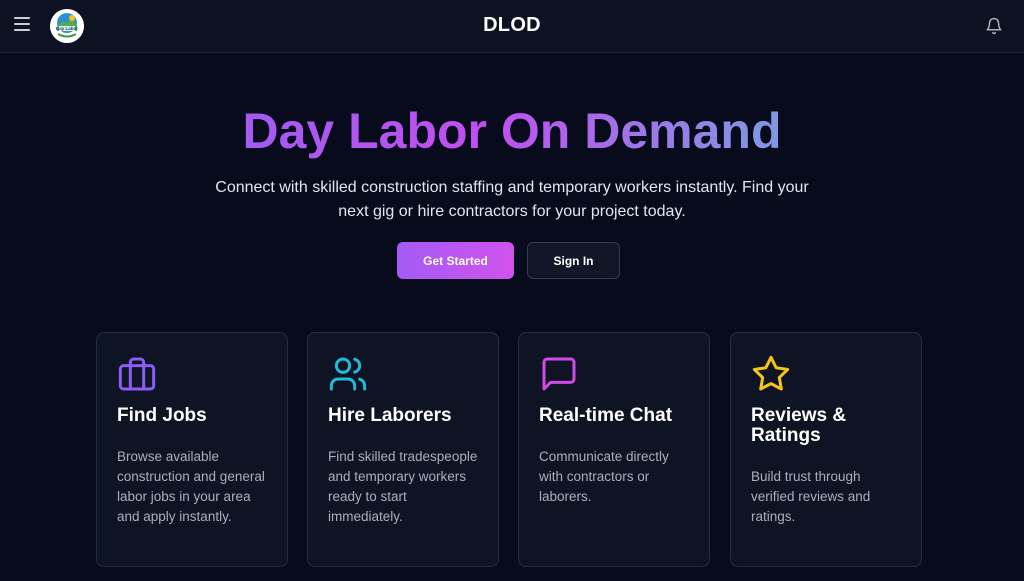  Describe the element at coordinates (606, 415) in the screenshot. I see `feature-title: Real-time Chat` at that location.